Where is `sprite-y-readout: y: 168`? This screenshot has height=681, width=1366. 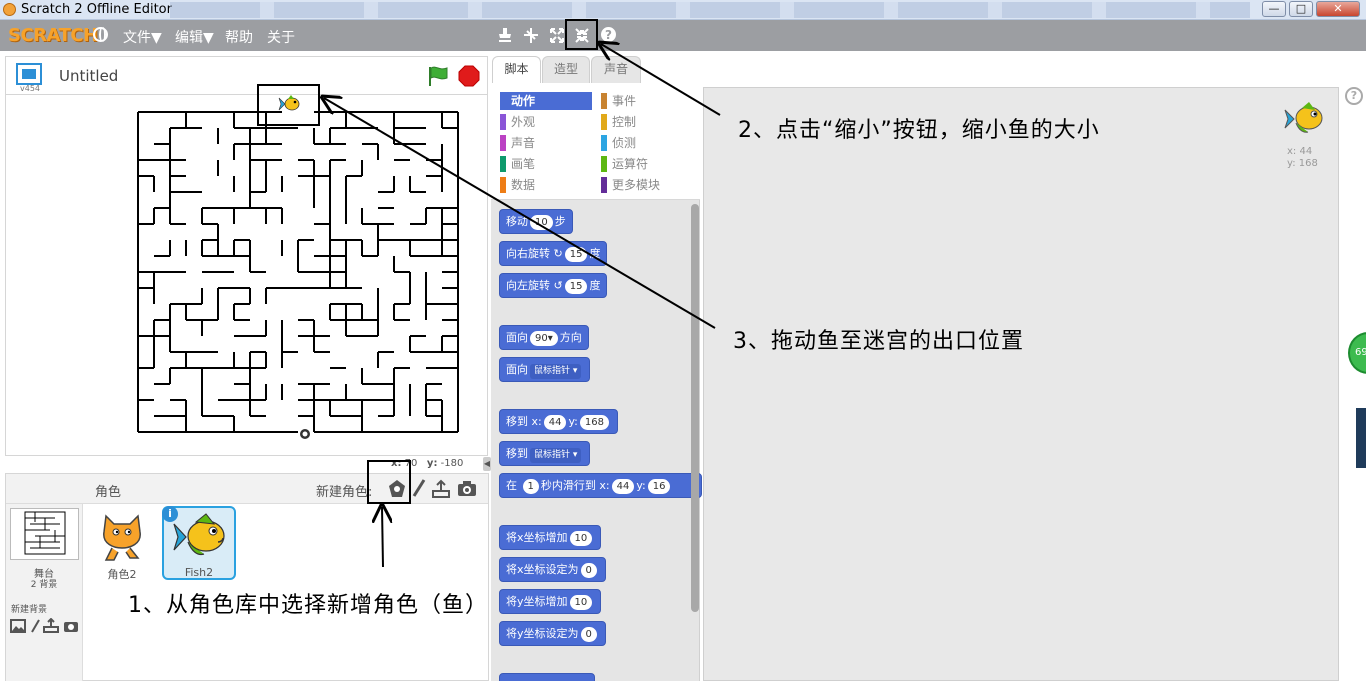
sprite-y-readout: y: 168 is located at coordinates (1302, 163).